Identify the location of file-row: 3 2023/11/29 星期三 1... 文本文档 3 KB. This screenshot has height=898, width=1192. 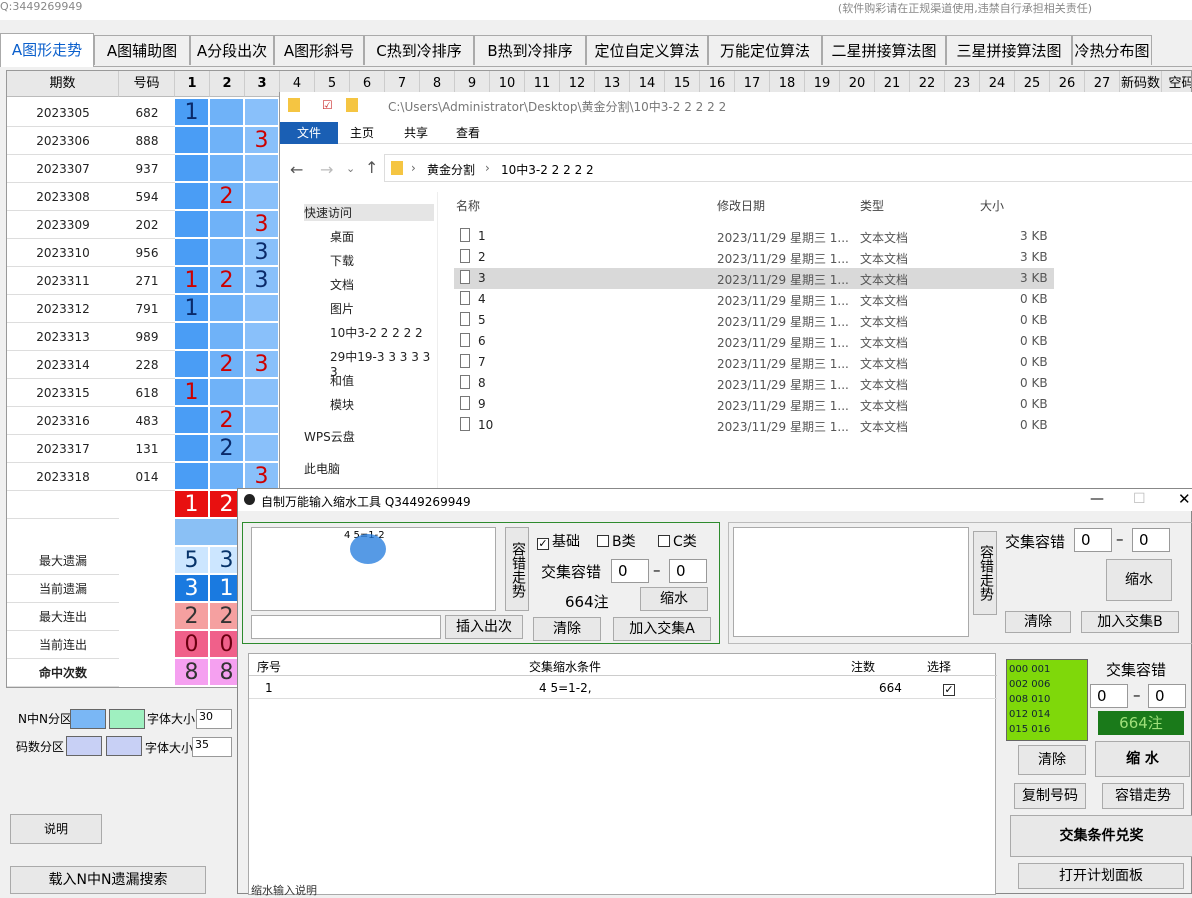
(754, 278).